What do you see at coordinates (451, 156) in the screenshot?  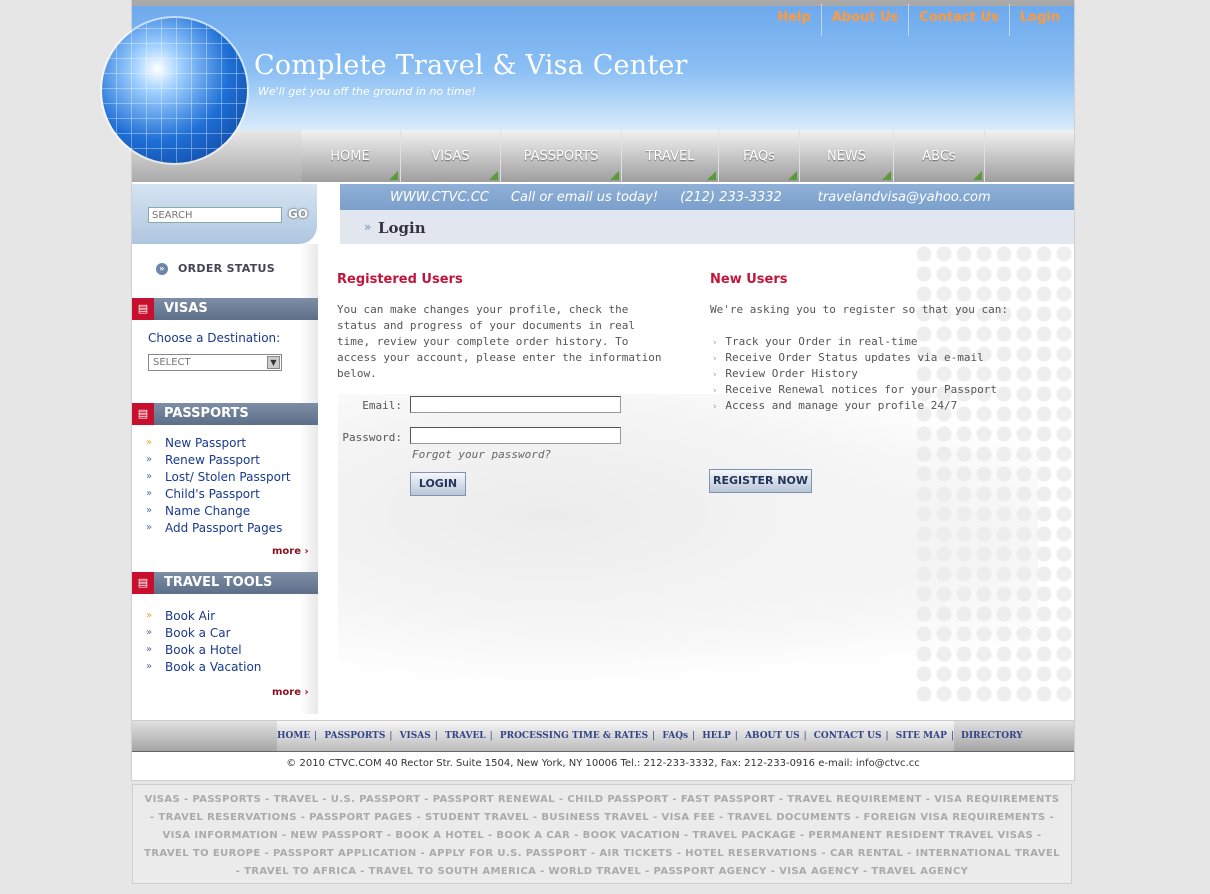 I see `nav-visas: VISAS` at bounding box center [451, 156].